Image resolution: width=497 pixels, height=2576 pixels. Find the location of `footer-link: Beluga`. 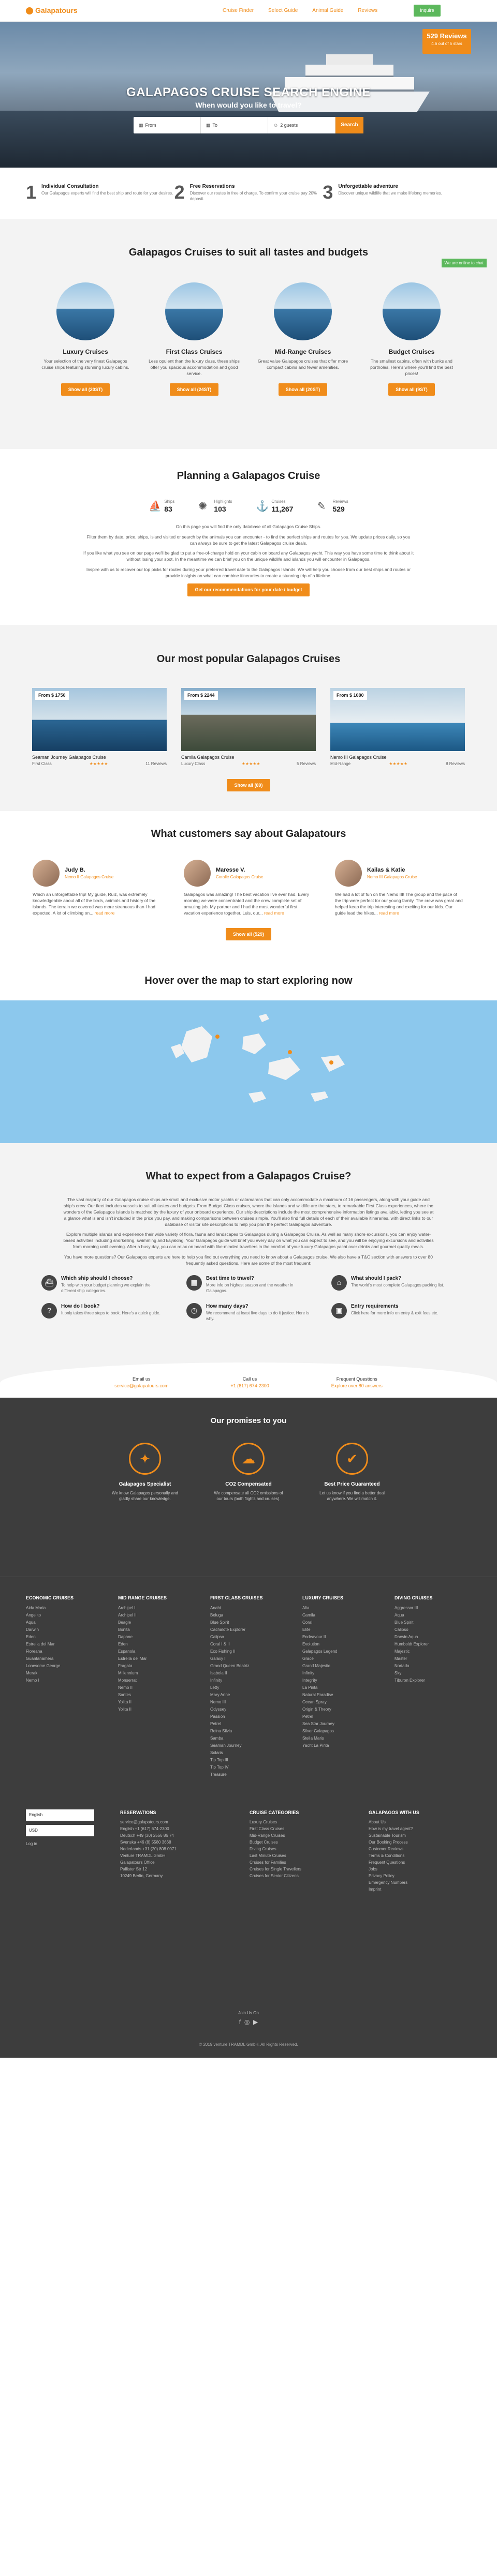

footer-link: Beluga is located at coordinates (249, 1615).